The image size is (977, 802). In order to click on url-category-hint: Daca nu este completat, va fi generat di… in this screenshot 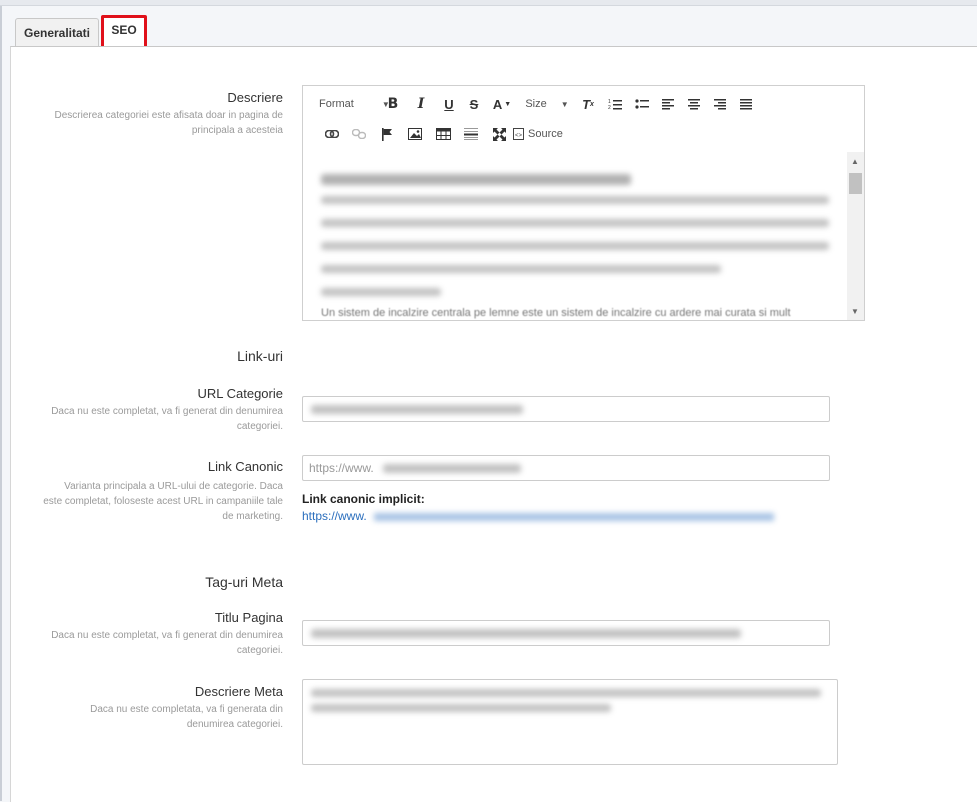, I will do `click(167, 419)`.